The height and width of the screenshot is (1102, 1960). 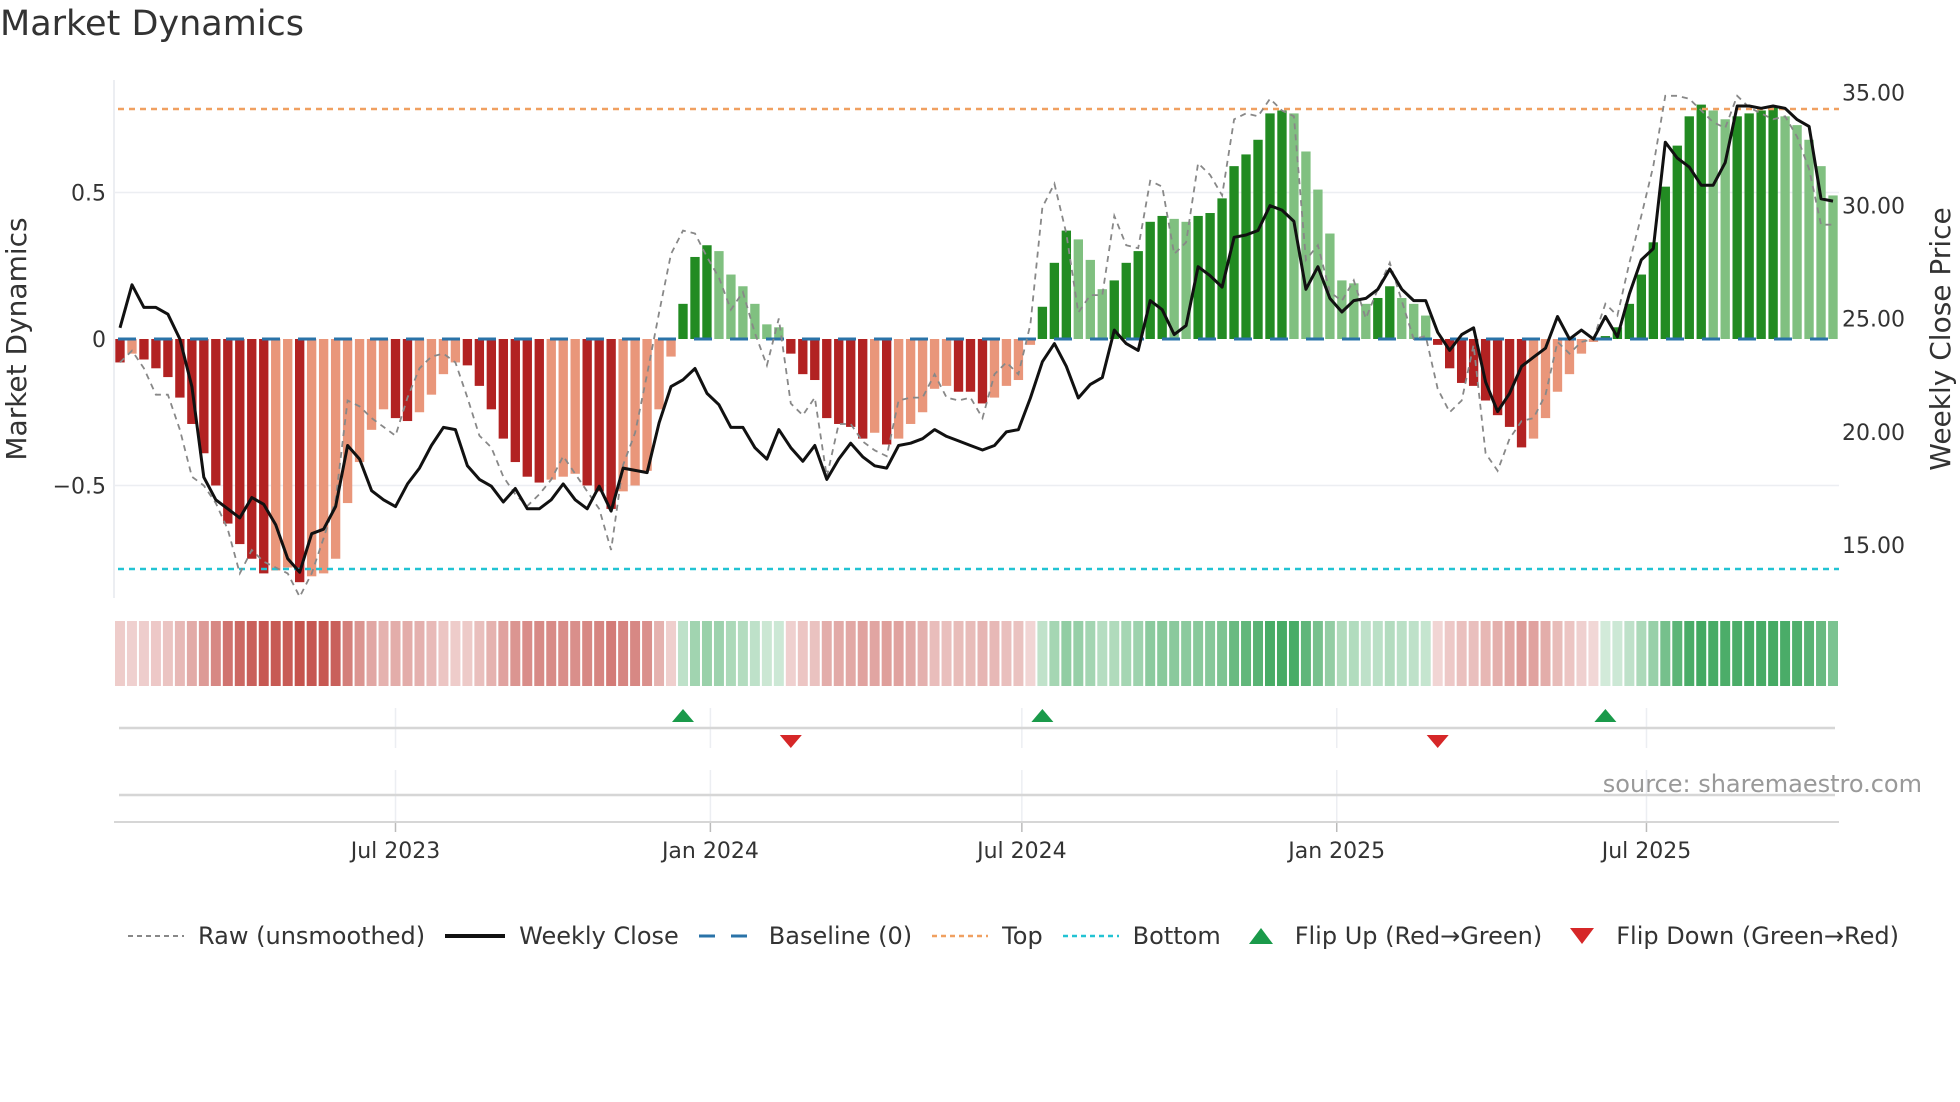 What do you see at coordinates (1335, 851) in the screenshot?
I see `x-tick-label: Jan 2025` at bounding box center [1335, 851].